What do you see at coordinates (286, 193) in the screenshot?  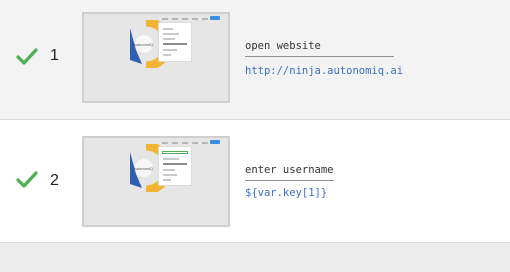 I see `step-value-text: ${var.key[1]}` at bounding box center [286, 193].